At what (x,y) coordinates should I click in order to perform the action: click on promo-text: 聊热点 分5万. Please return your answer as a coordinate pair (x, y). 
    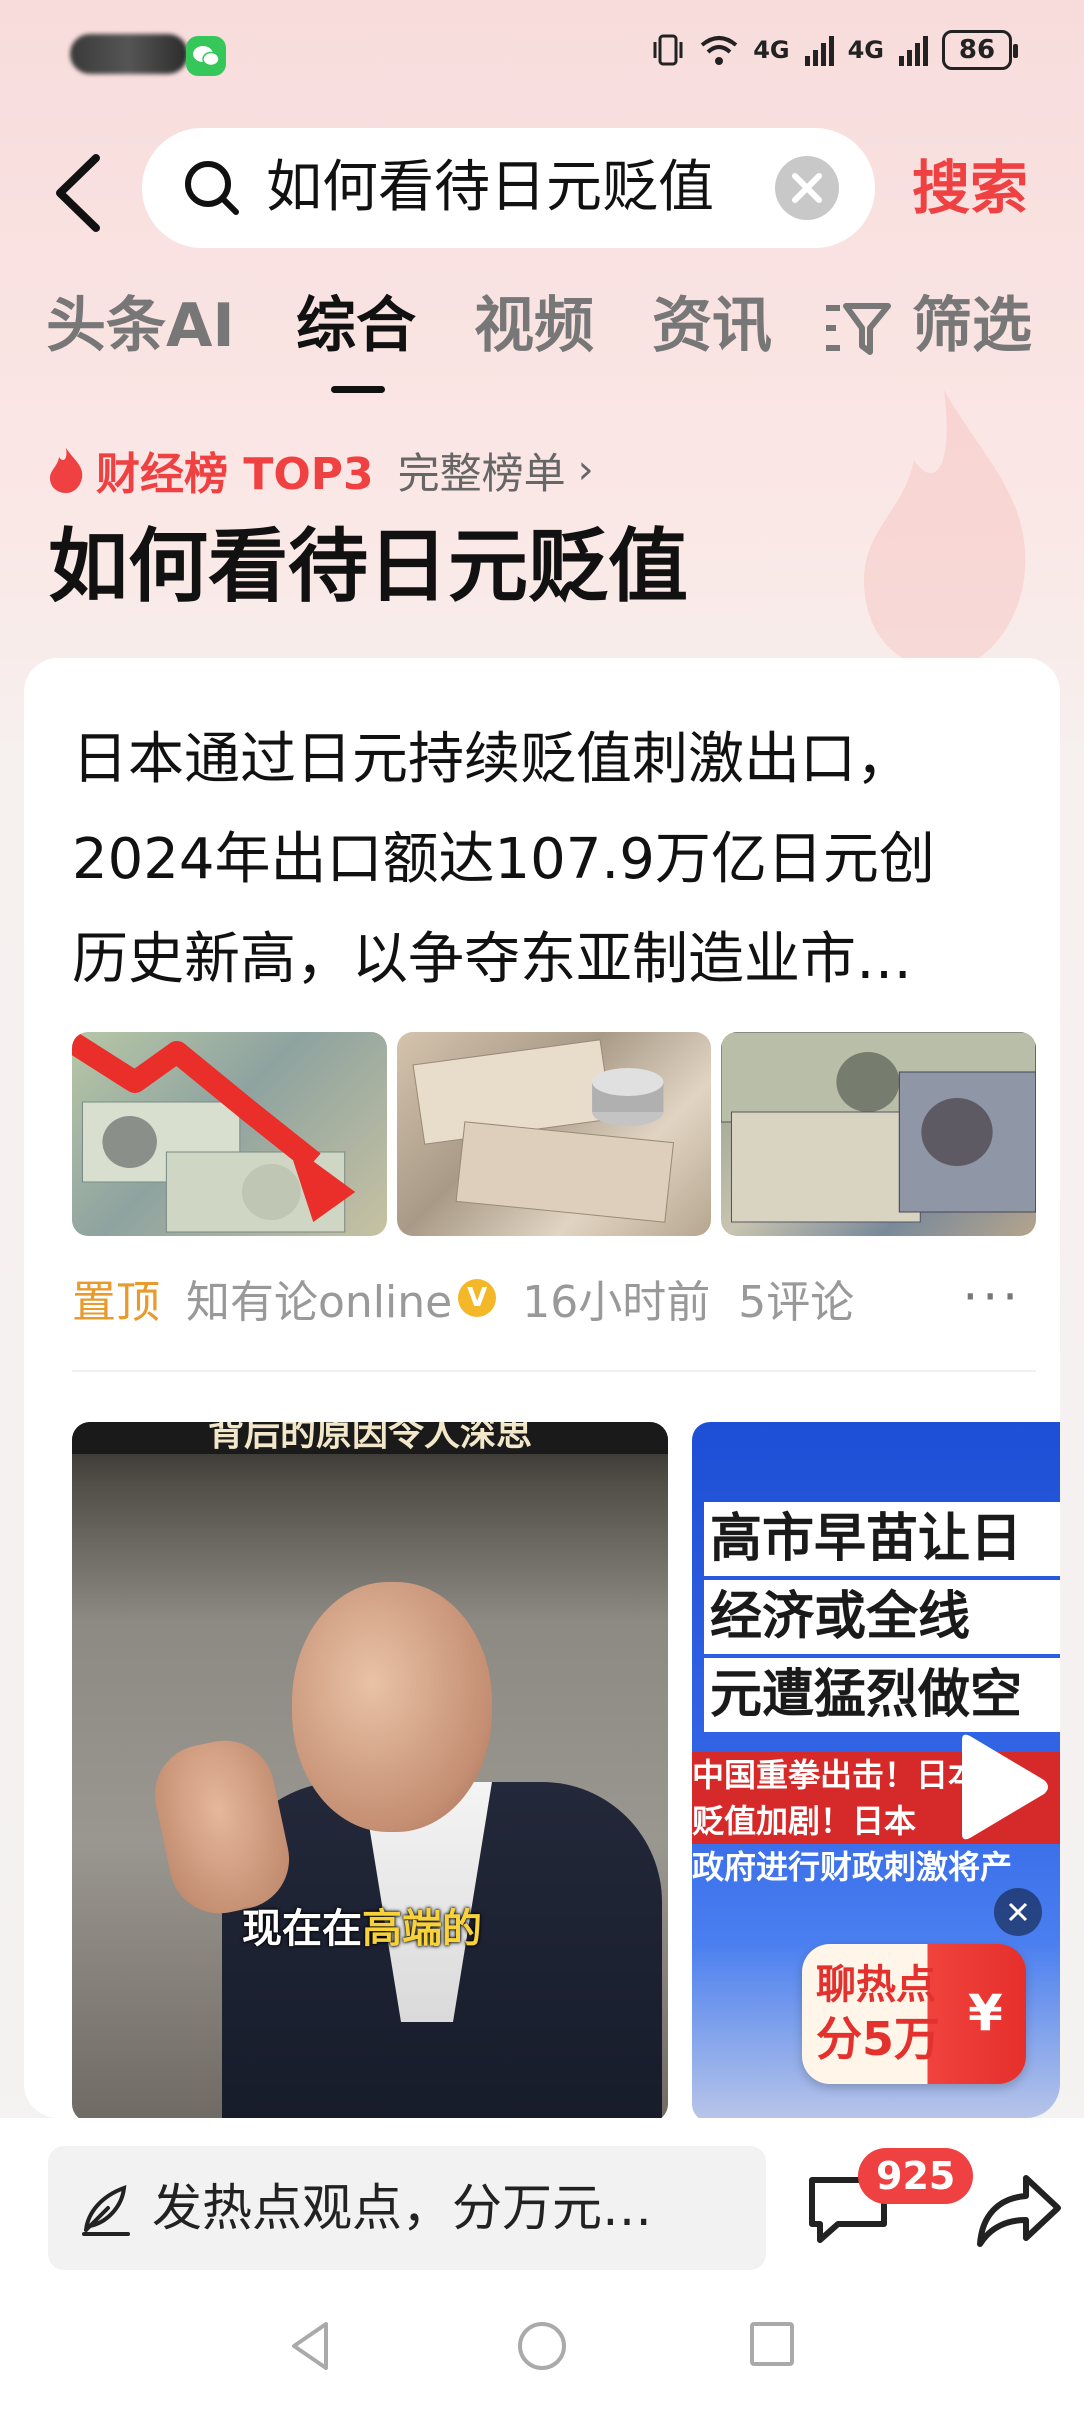
    Looking at the image, I should click on (878, 2014).